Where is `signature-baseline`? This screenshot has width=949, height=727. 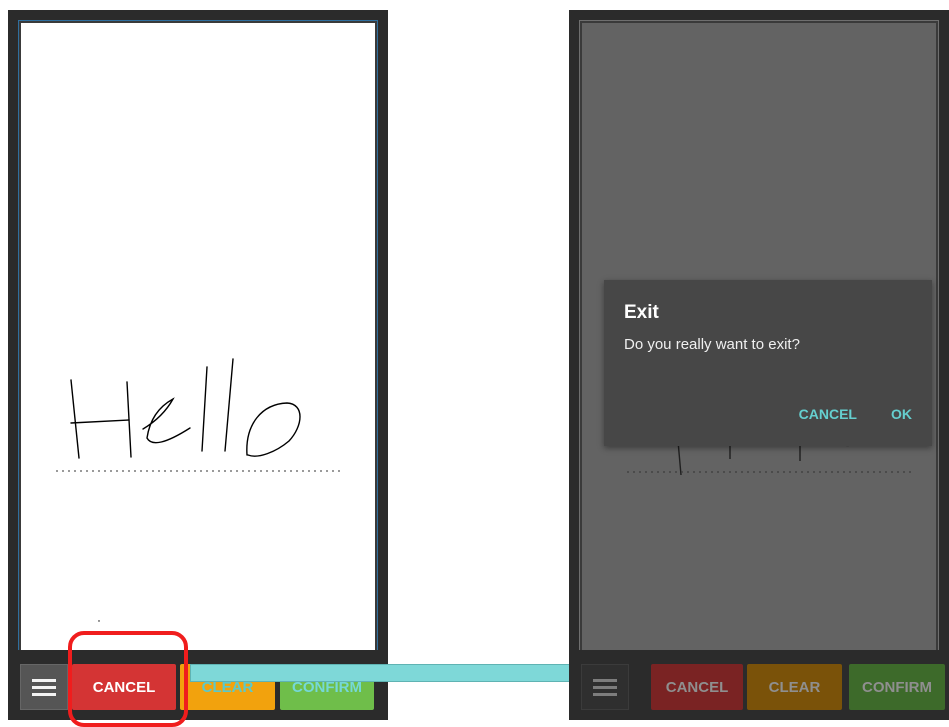
signature-baseline is located at coordinates (198, 471).